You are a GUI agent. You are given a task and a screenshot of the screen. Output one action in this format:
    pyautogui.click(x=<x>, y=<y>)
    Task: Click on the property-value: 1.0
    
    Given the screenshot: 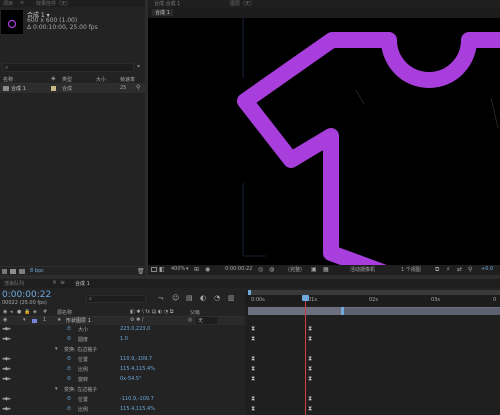 What is the action you would take?
    pyautogui.click(x=124, y=339)
    